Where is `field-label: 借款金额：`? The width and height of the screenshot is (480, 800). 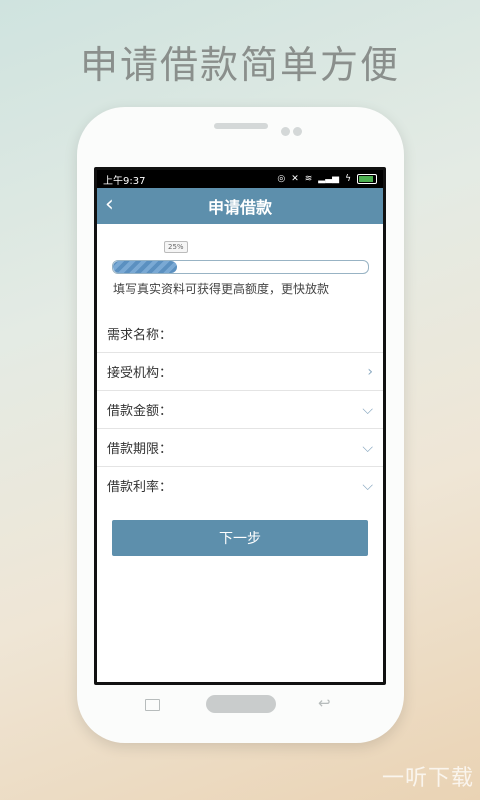
field-label: 借款金额： is located at coordinates (140, 411).